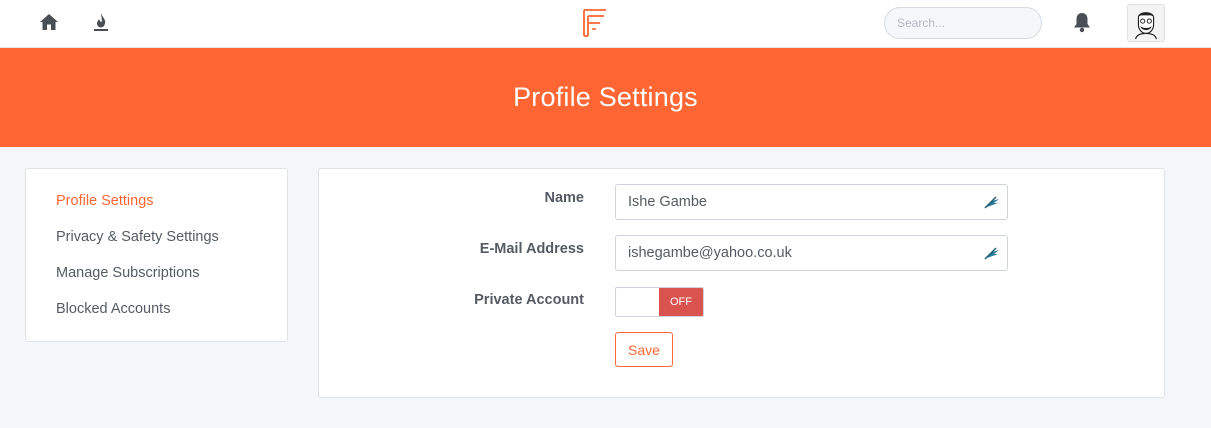 This screenshot has height=428, width=1211. Describe the element at coordinates (529, 300) in the screenshot. I see `private-account-label: Private Account` at that location.